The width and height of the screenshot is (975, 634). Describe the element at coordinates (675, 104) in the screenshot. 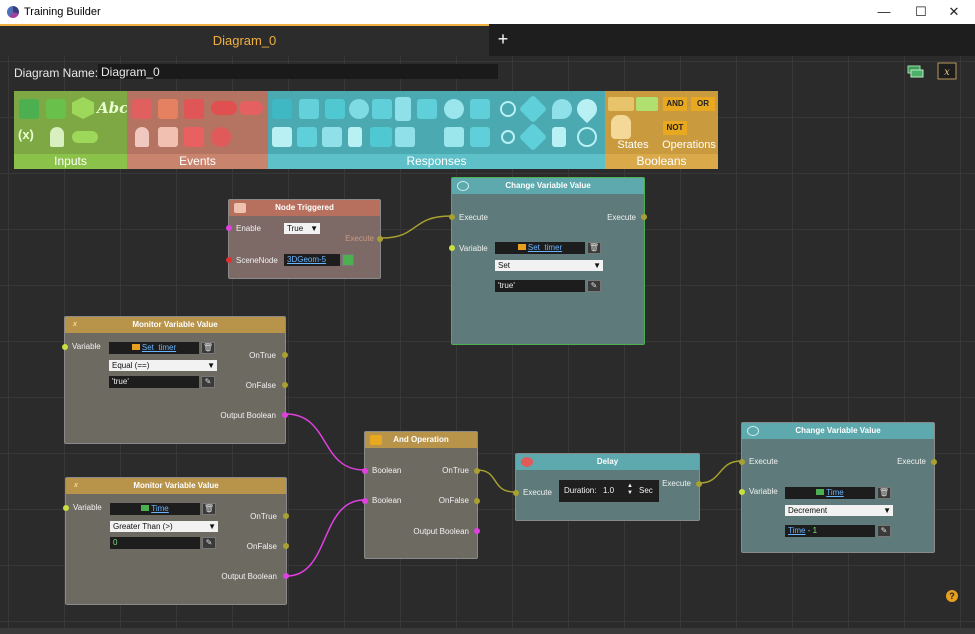

I see `and-operation-icon: AND` at that location.